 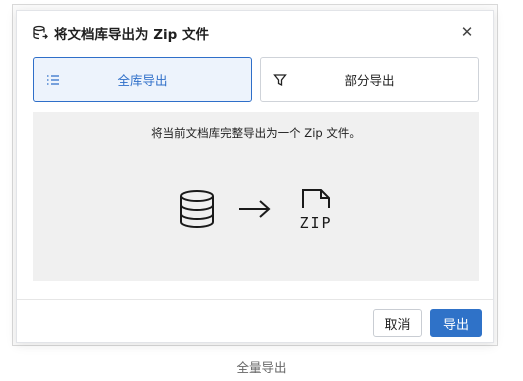 What do you see at coordinates (280, 80) in the screenshot?
I see `filter-icon` at bounding box center [280, 80].